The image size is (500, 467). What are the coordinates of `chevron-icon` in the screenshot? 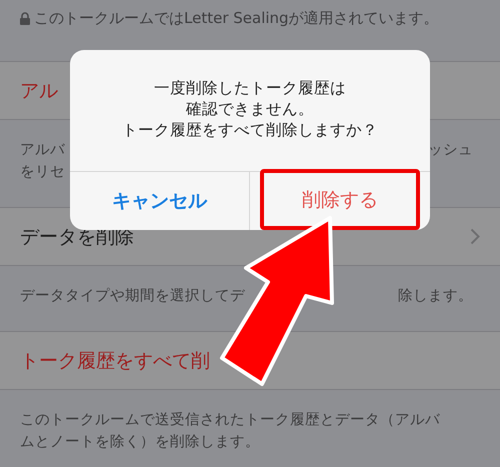 It's located at (475, 236).